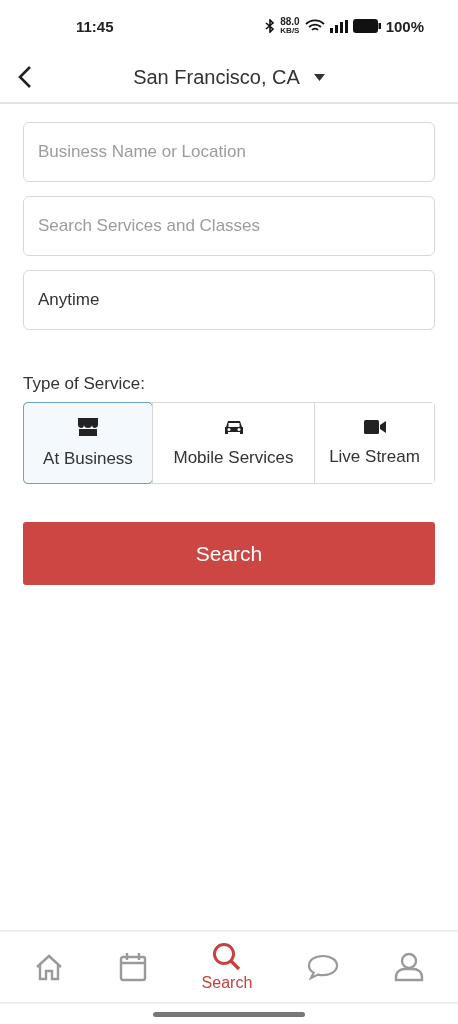 This screenshot has width=458, height=1024. I want to click on chat-icon, so click(323, 967).